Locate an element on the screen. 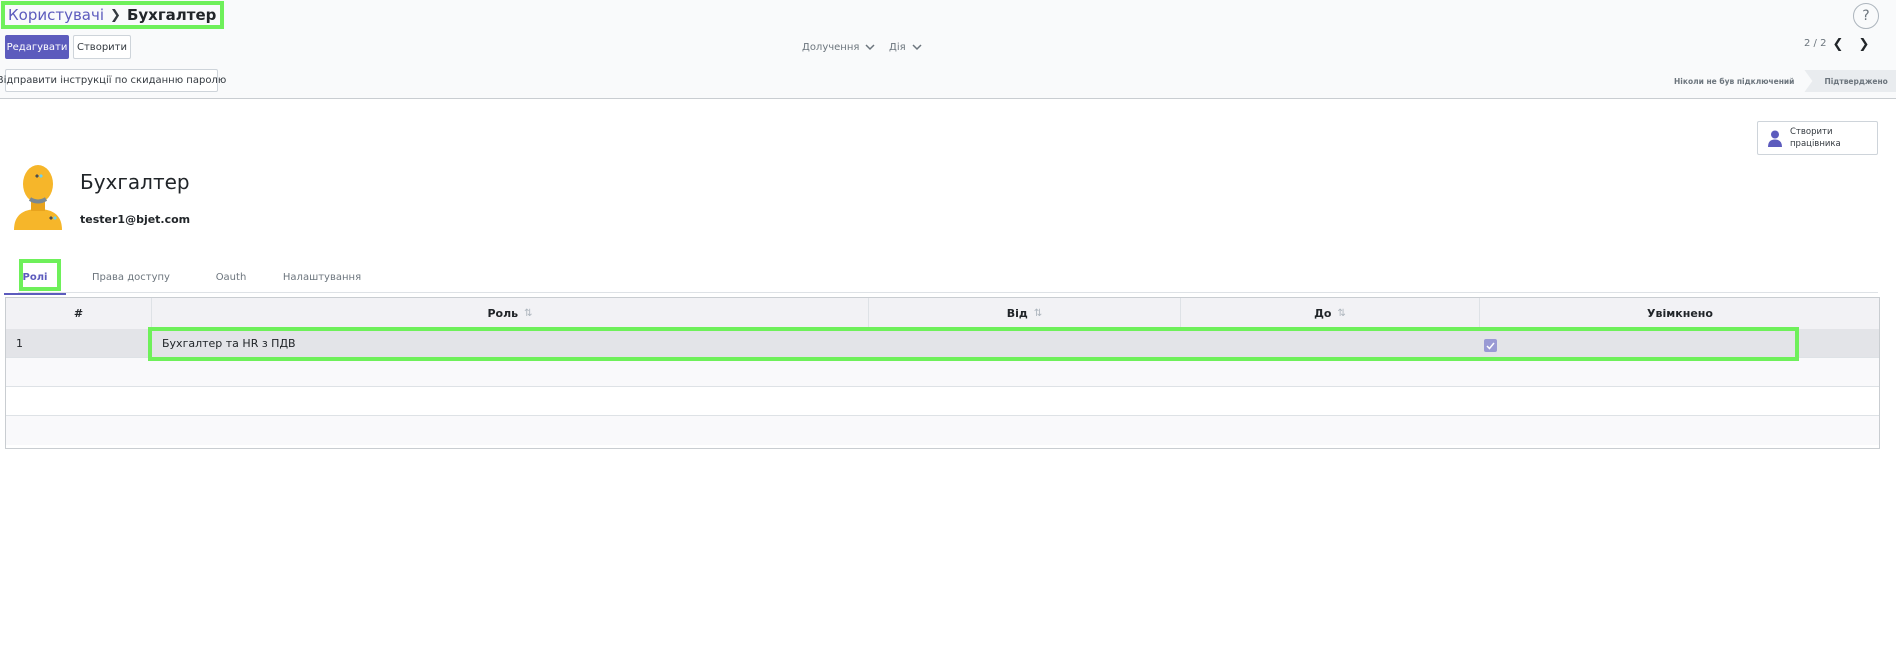 This screenshot has height=648, width=1896. column-header-role: Роль ⇅ is located at coordinates (510, 313).